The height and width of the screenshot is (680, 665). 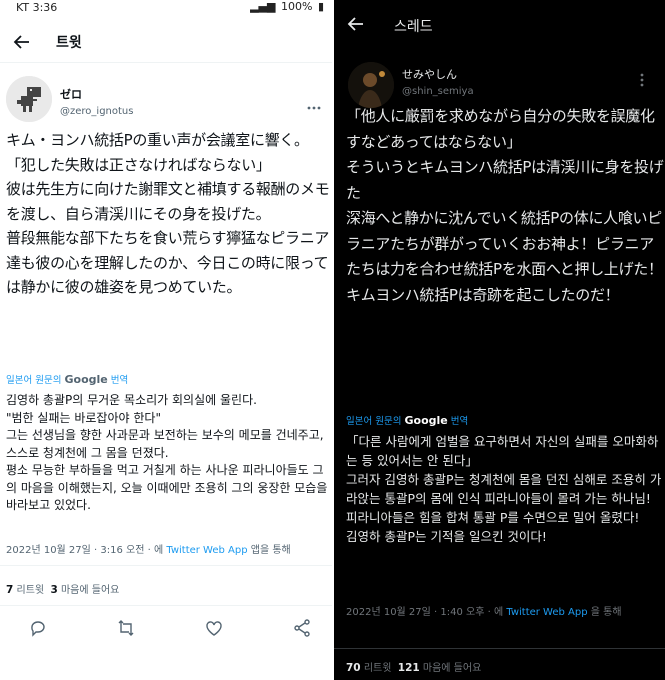 What do you see at coordinates (438, 91) in the screenshot?
I see `author-handle: @shin_semiya` at bounding box center [438, 91].